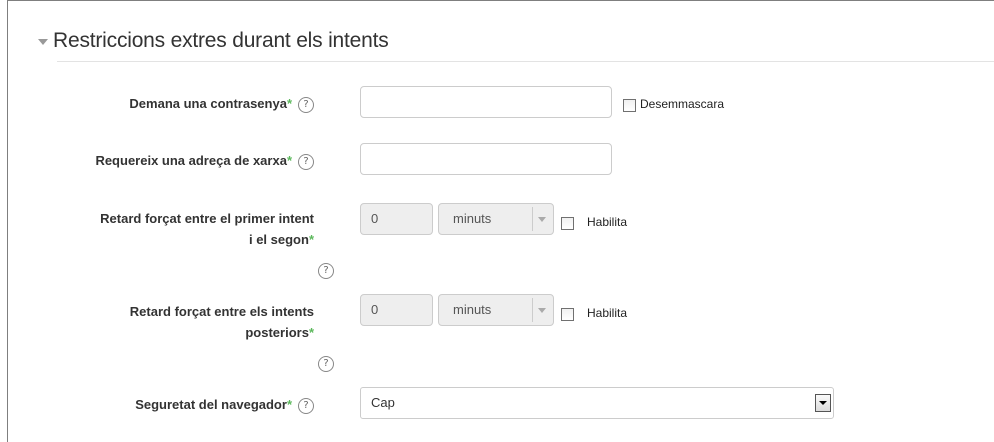 This screenshot has width=994, height=442. Describe the element at coordinates (207, 218) in the screenshot. I see `delay1-label-line1: Retard forçat entre el primer intent` at that location.